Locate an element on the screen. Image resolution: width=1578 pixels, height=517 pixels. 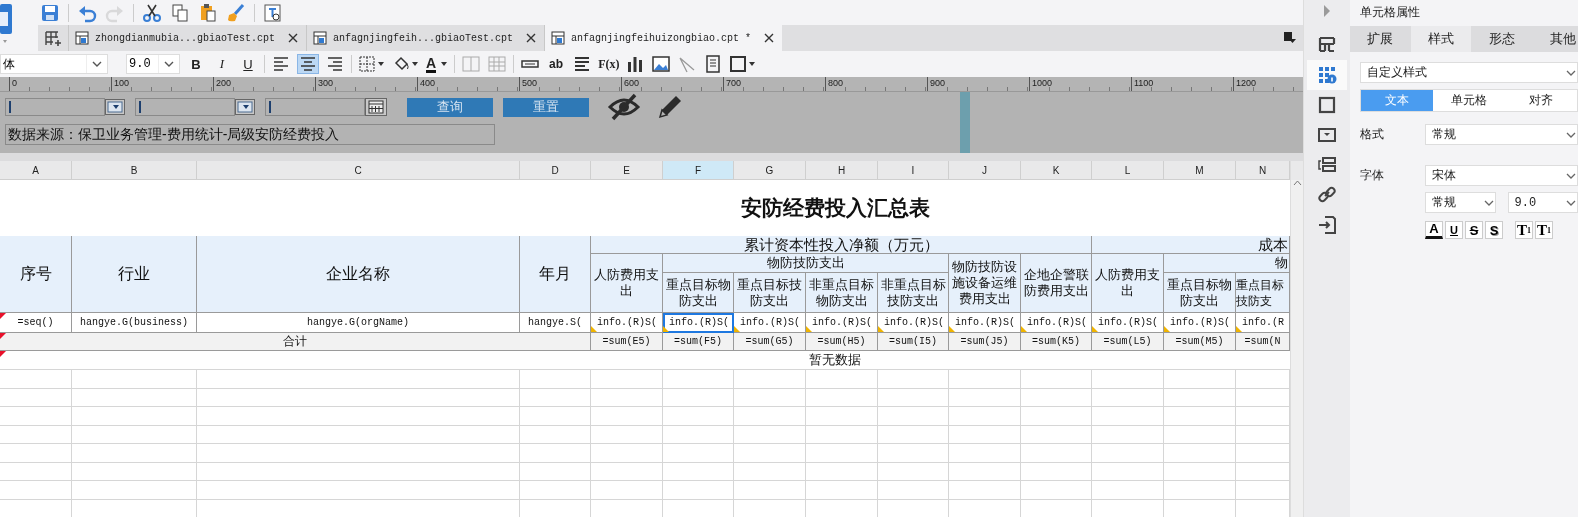
copy-icon is located at coordinates (180, 12).